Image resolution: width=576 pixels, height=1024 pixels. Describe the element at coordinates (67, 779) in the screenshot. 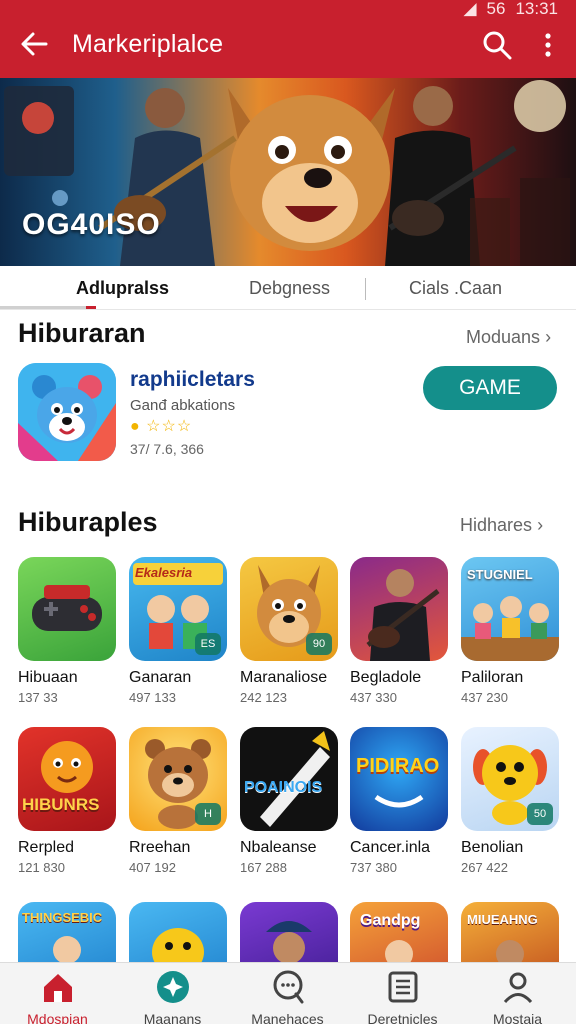

I see `lion-cub-icon: HIBUNRS` at that location.